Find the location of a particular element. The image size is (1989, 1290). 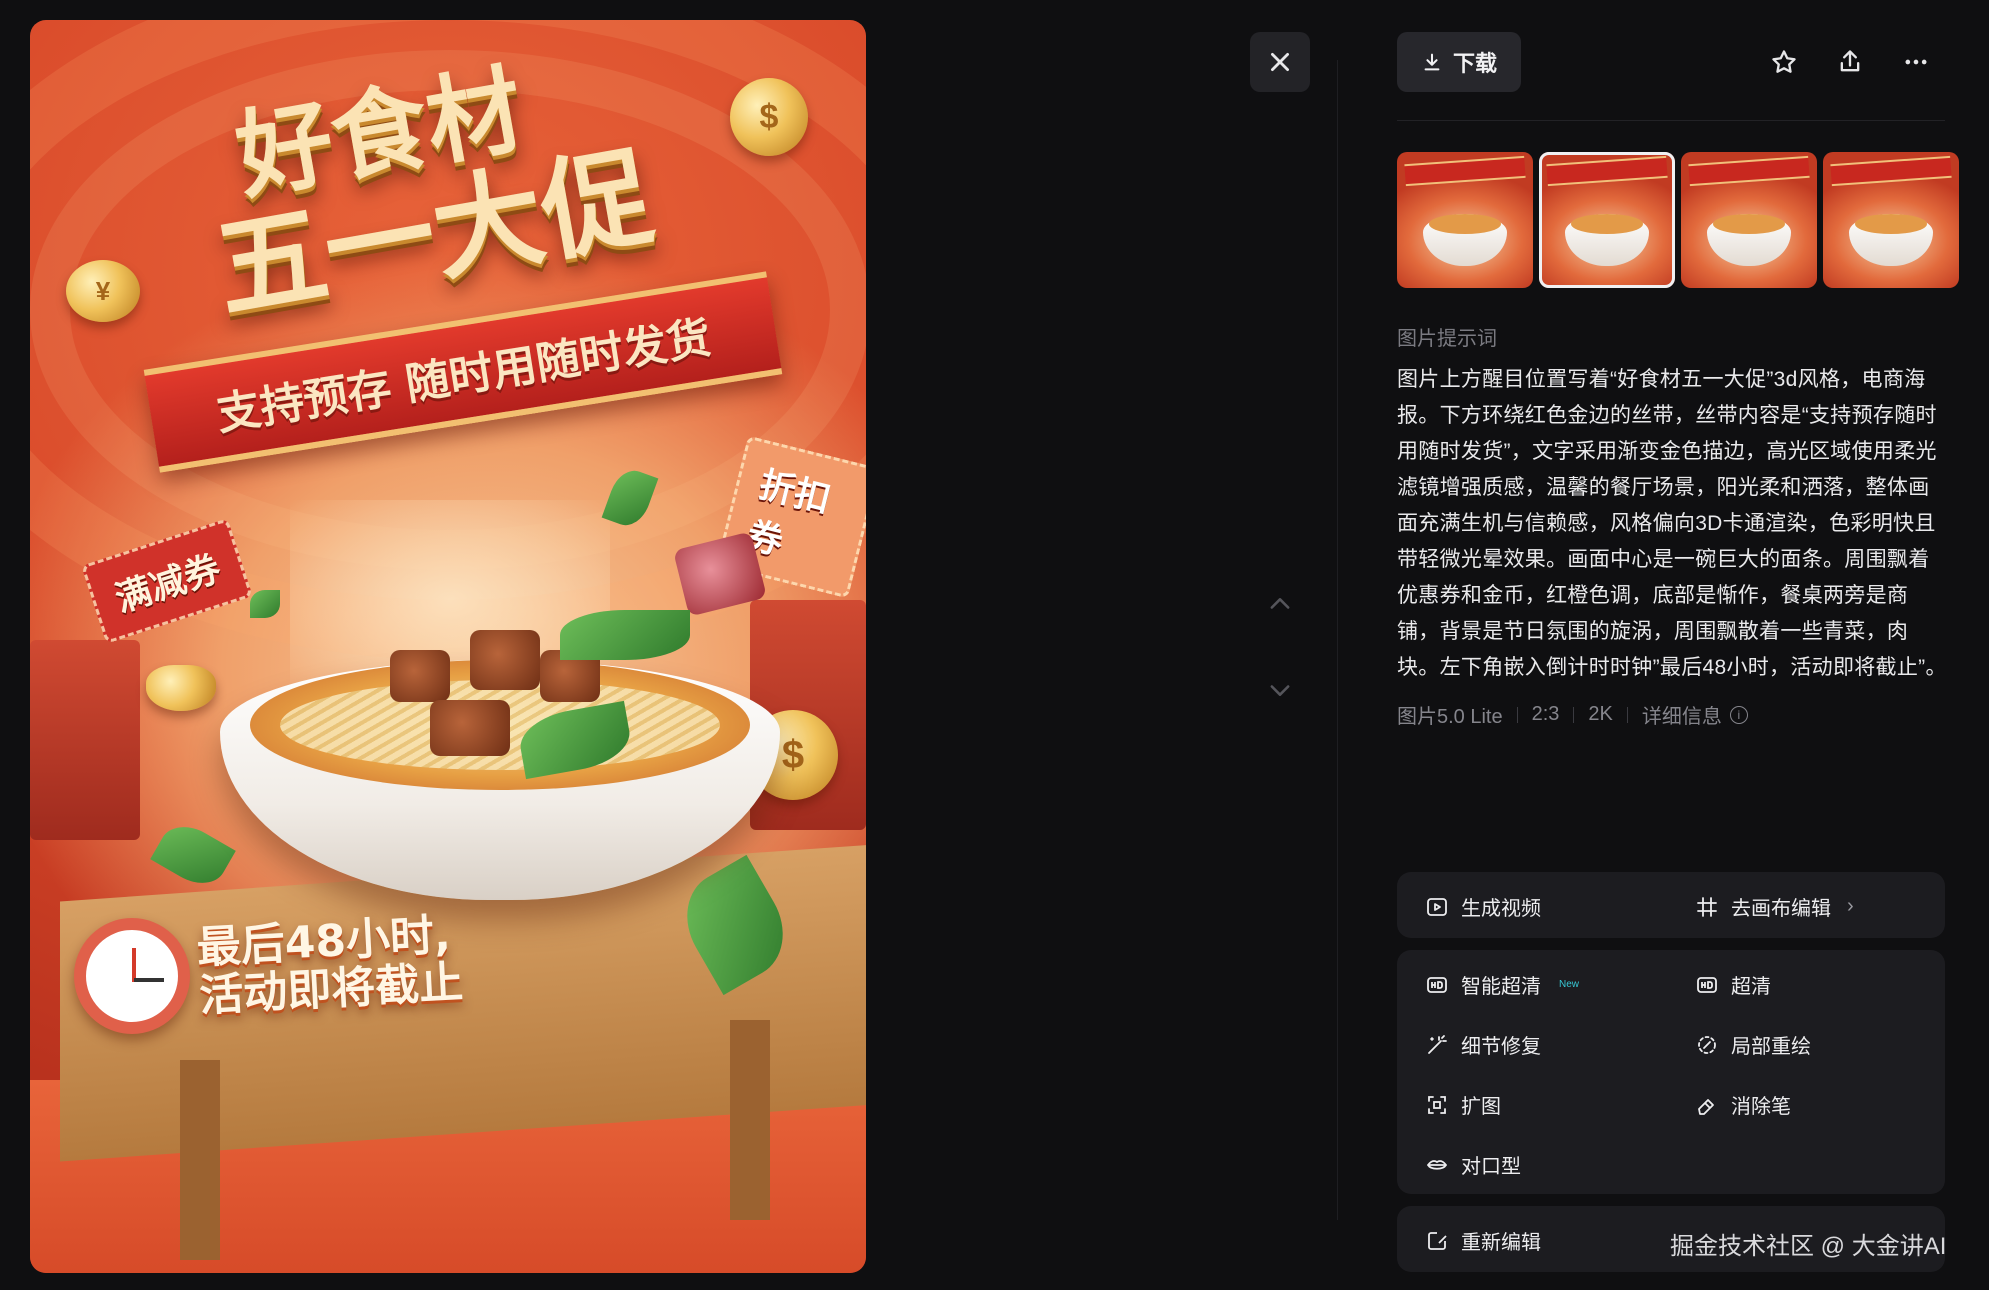

re-edit-button: 重新编辑 is located at coordinates (1483, 1240).